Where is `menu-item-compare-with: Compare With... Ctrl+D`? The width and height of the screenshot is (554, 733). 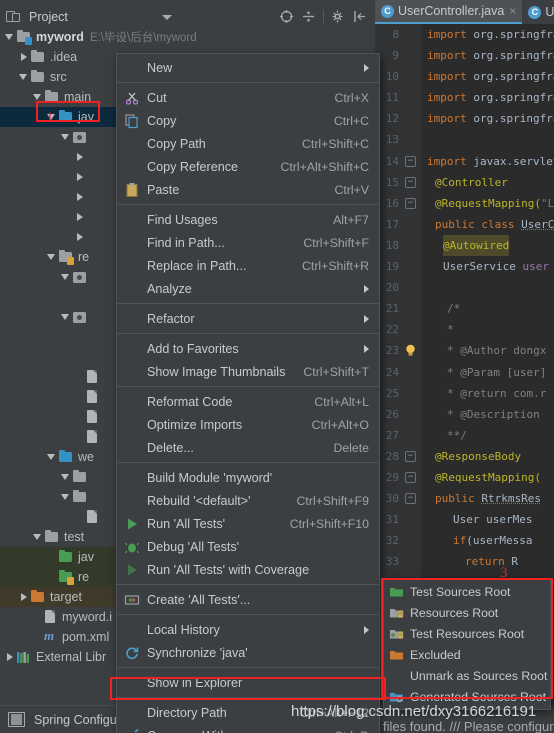
menu-item-compare-with: Compare With... Ctrl+D is located at coordinates (248, 728).